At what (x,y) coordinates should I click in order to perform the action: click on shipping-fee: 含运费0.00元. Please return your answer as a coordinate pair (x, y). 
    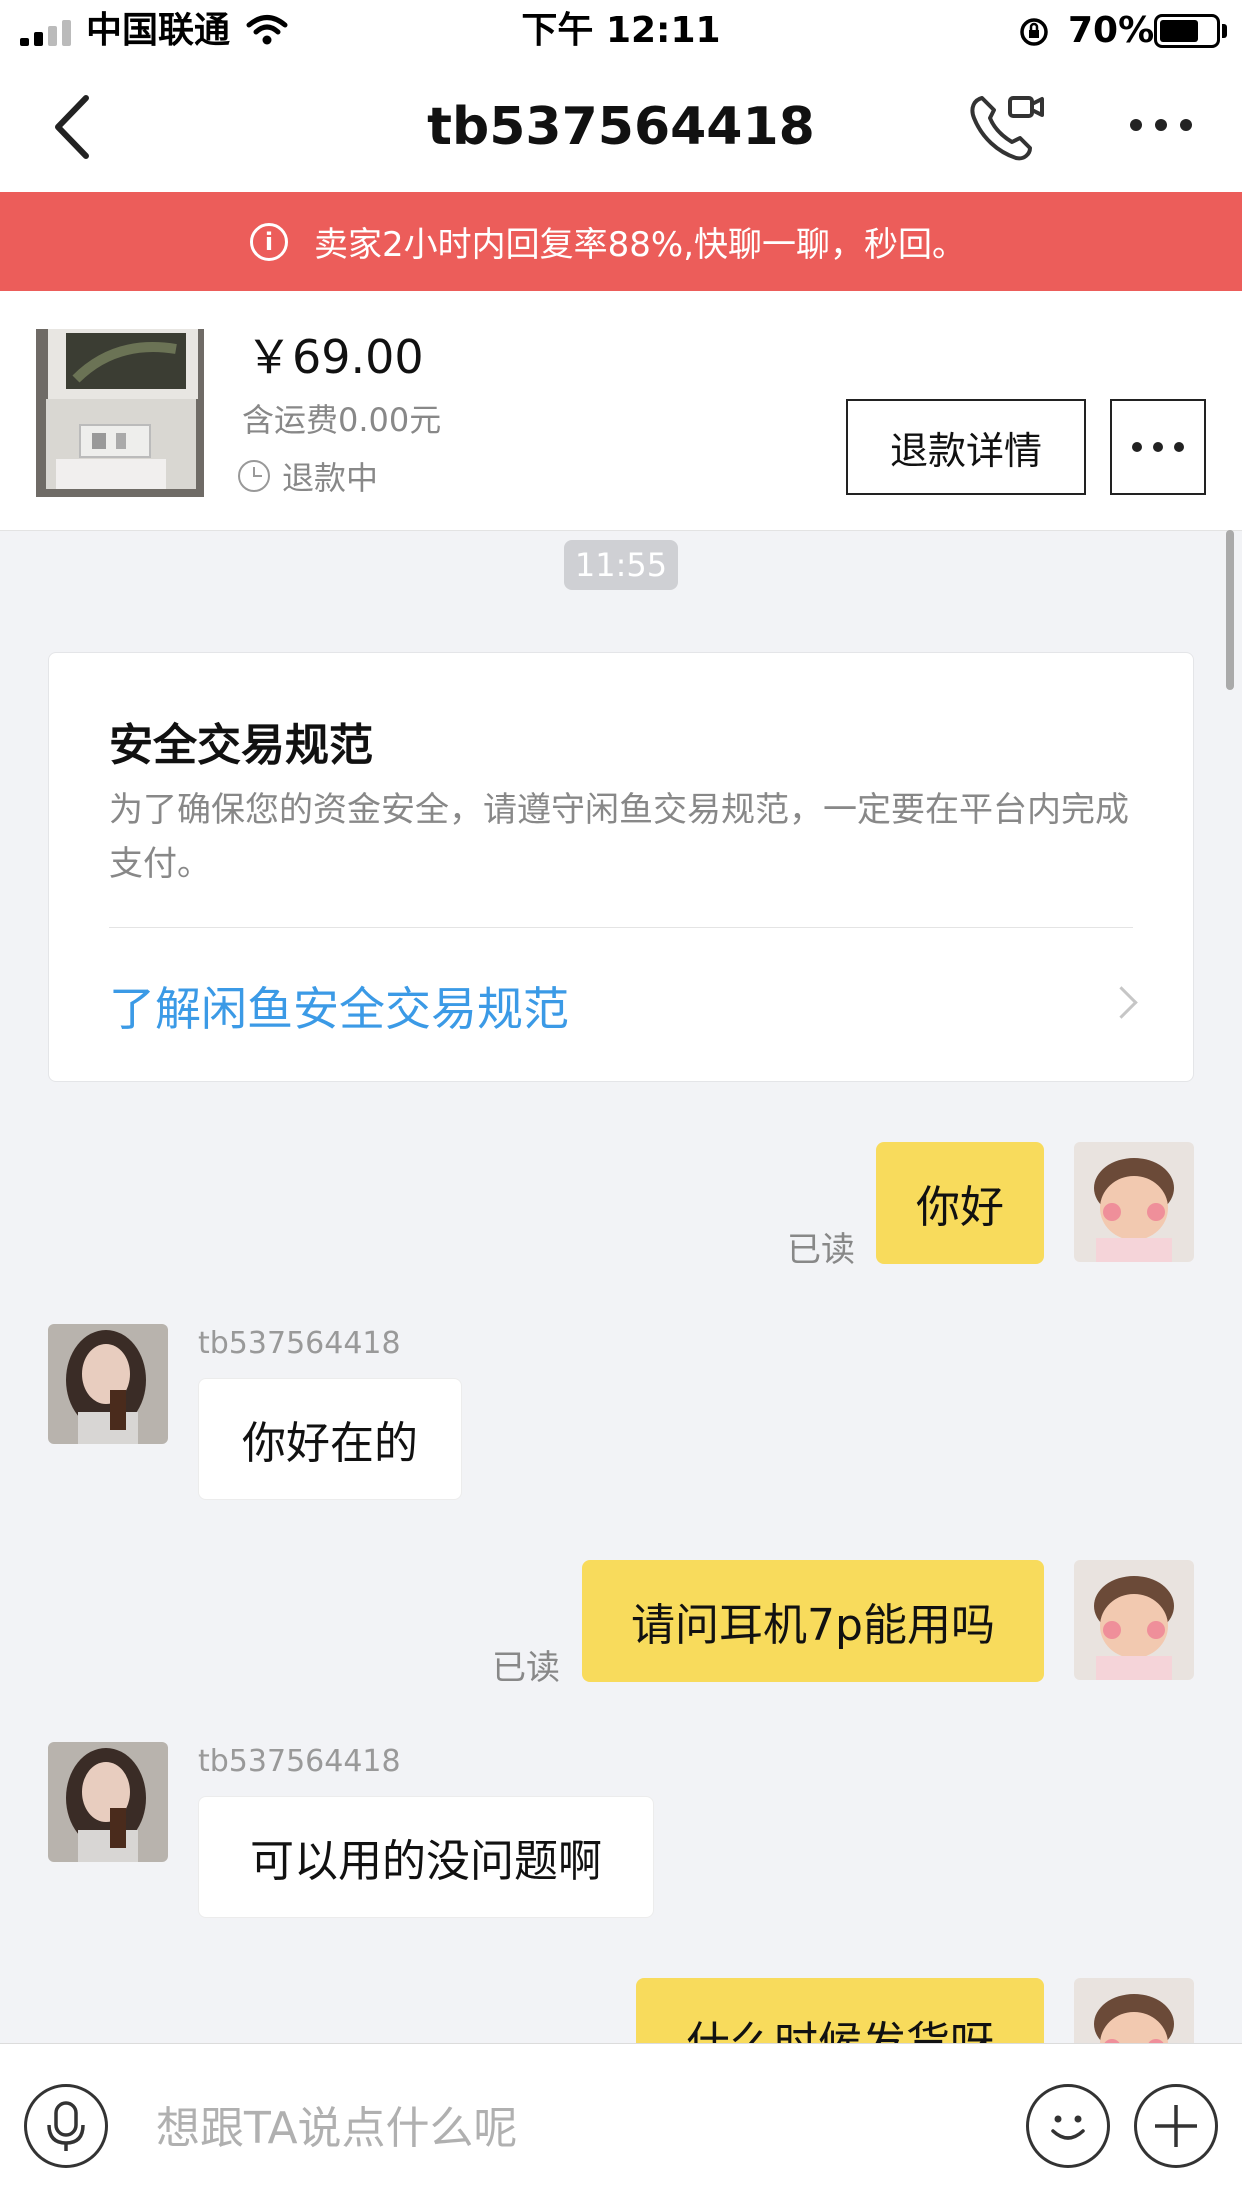
    Looking at the image, I should click on (342, 420).